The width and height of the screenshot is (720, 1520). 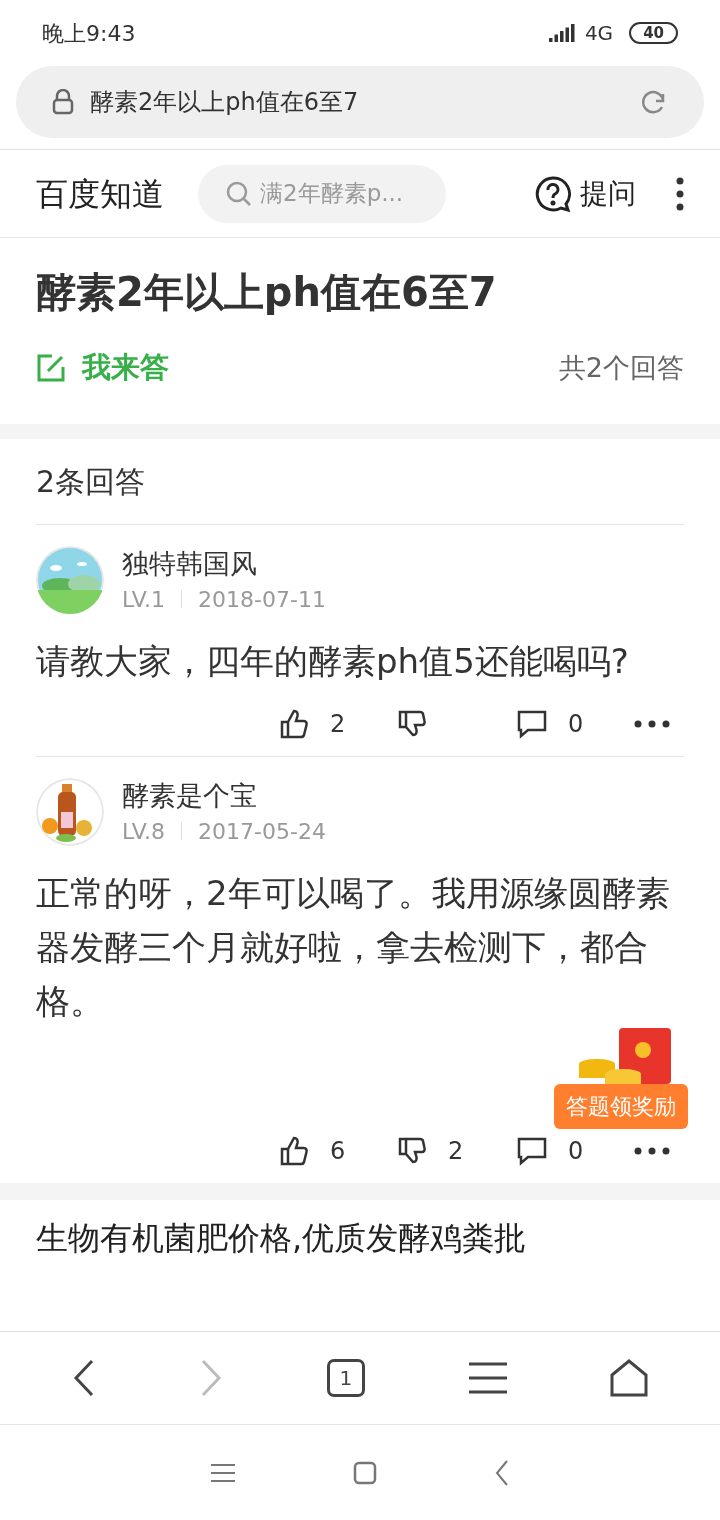 What do you see at coordinates (262, 599) in the screenshot?
I see `answer-date: 2018-07-11` at bounding box center [262, 599].